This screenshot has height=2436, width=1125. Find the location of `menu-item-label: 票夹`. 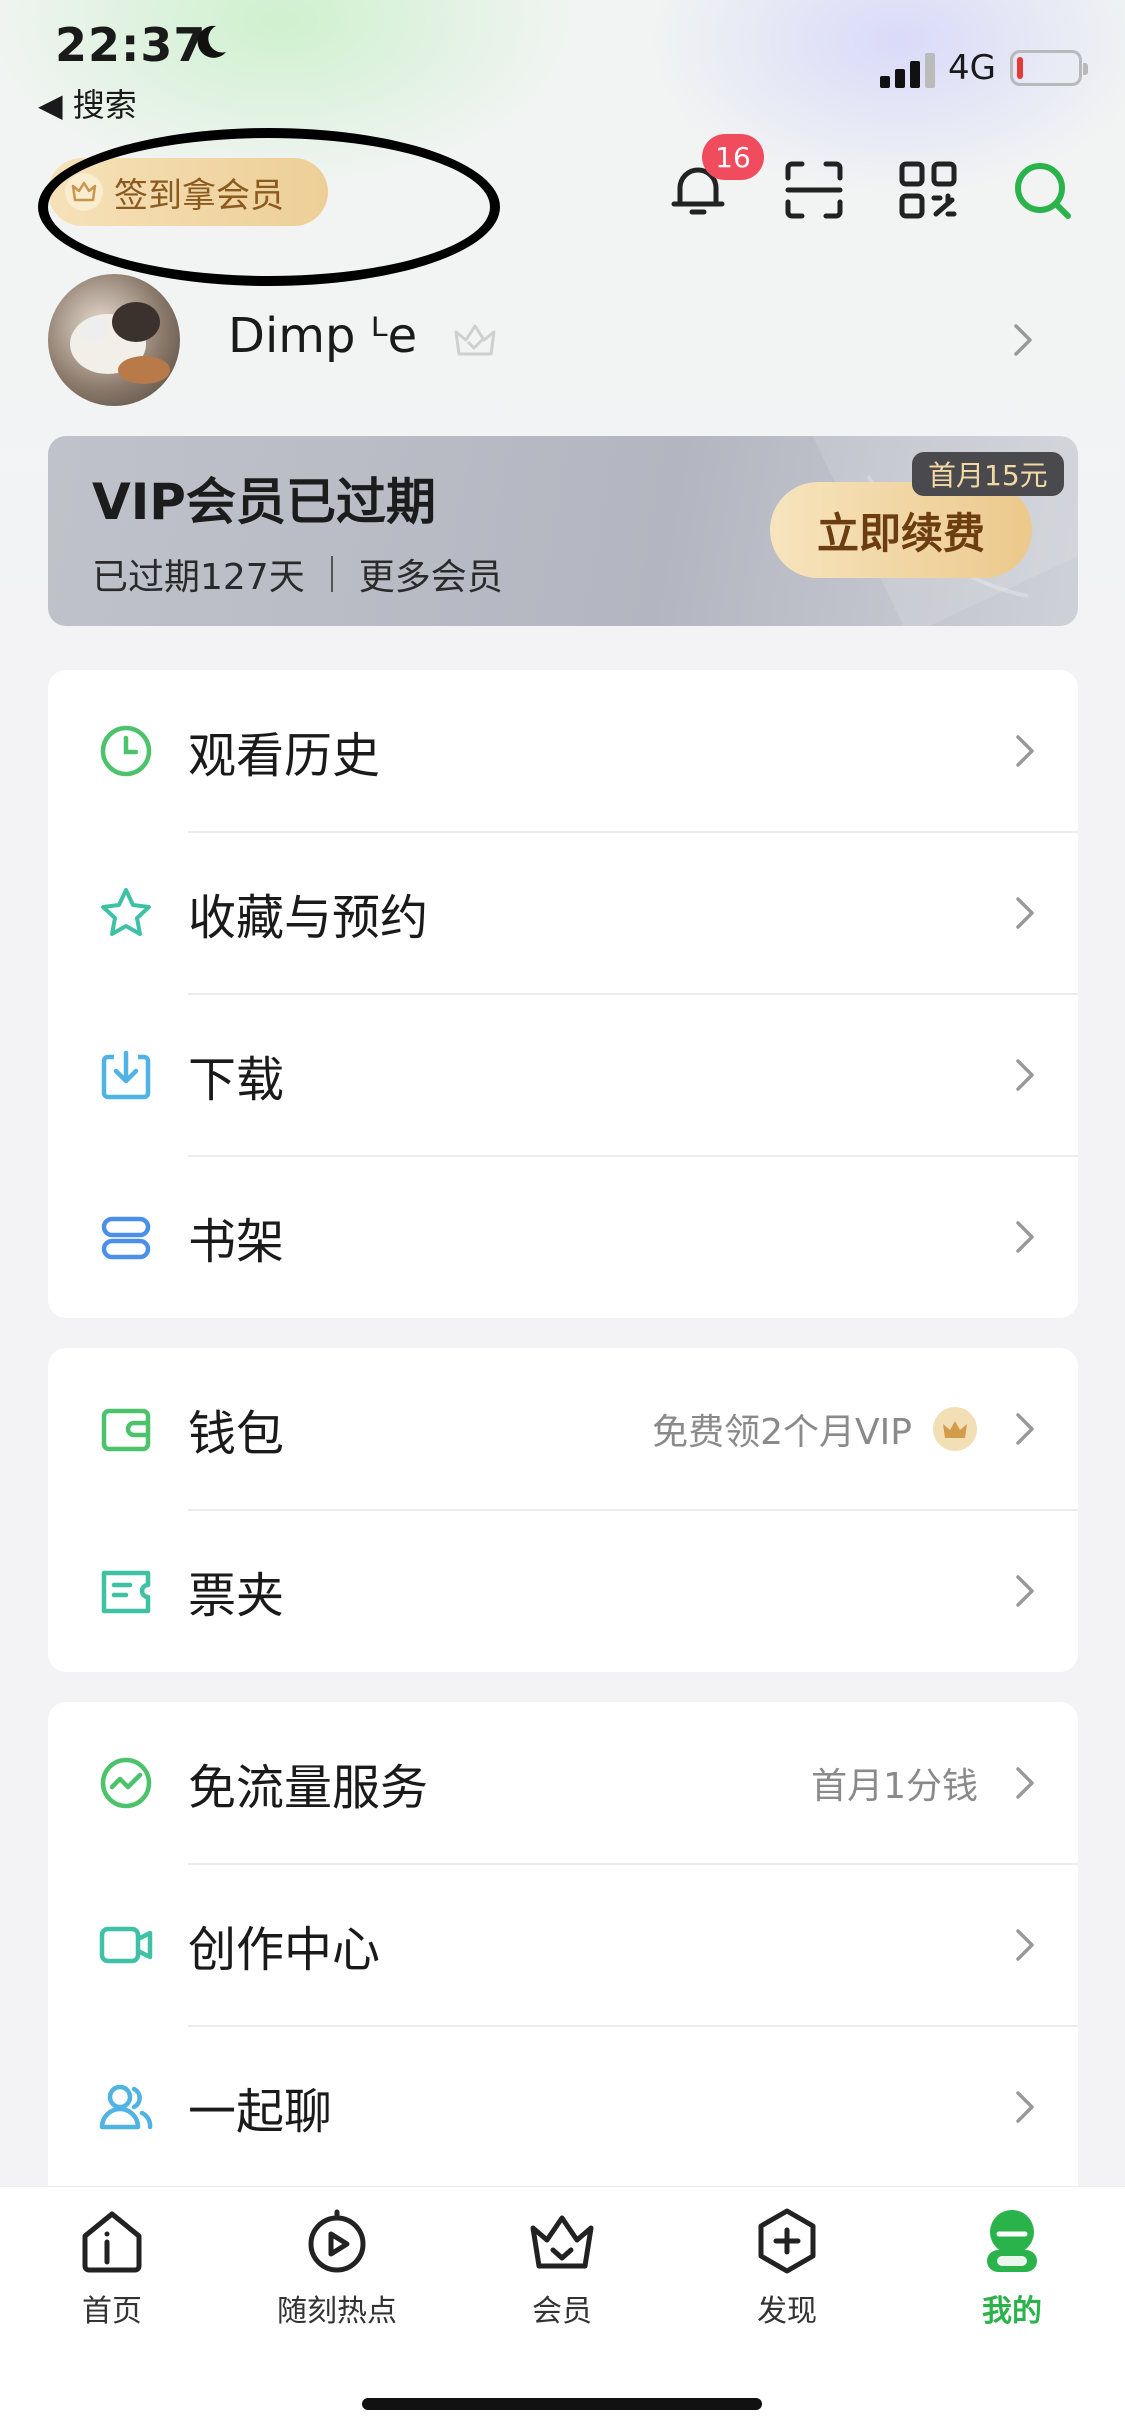

menu-item-label: 票夹 is located at coordinates (236, 1596).